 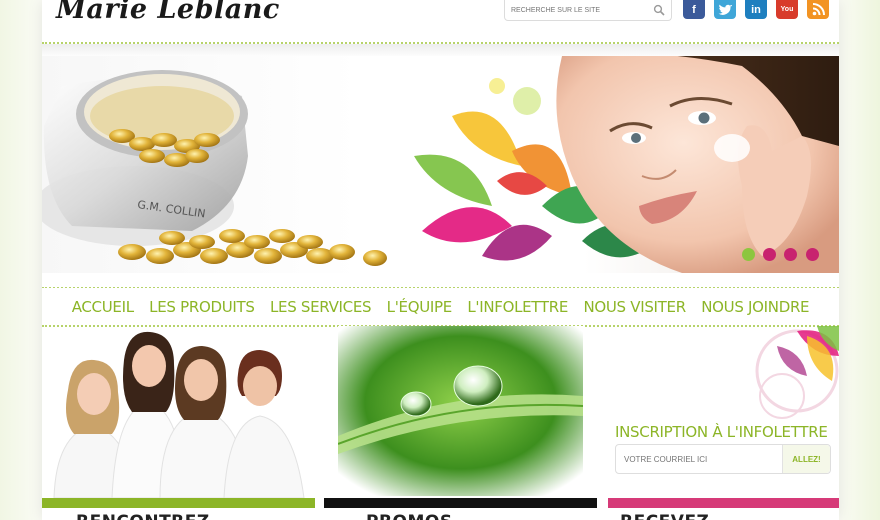 I want to click on twitter-icon, so click(x=725, y=9).